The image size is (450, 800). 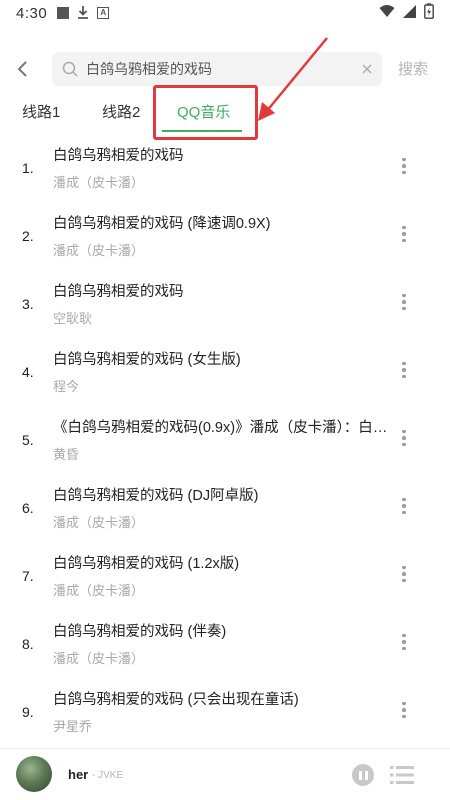 What do you see at coordinates (223, 562) in the screenshot?
I see `song-title: 白鸽乌鸦相爱的戏码 (1.2x版)` at bounding box center [223, 562].